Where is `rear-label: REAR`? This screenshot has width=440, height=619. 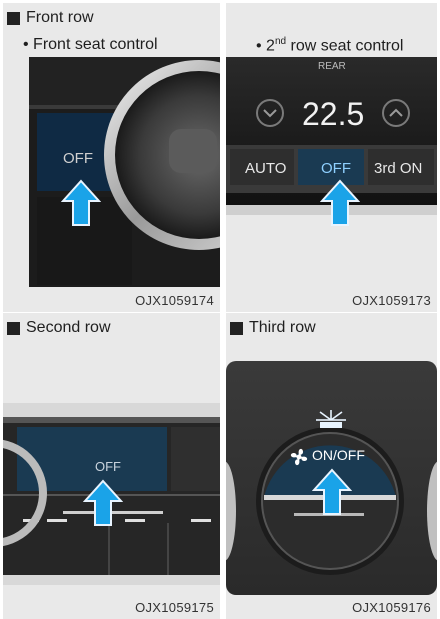 rear-label: REAR is located at coordinates (332, 66).